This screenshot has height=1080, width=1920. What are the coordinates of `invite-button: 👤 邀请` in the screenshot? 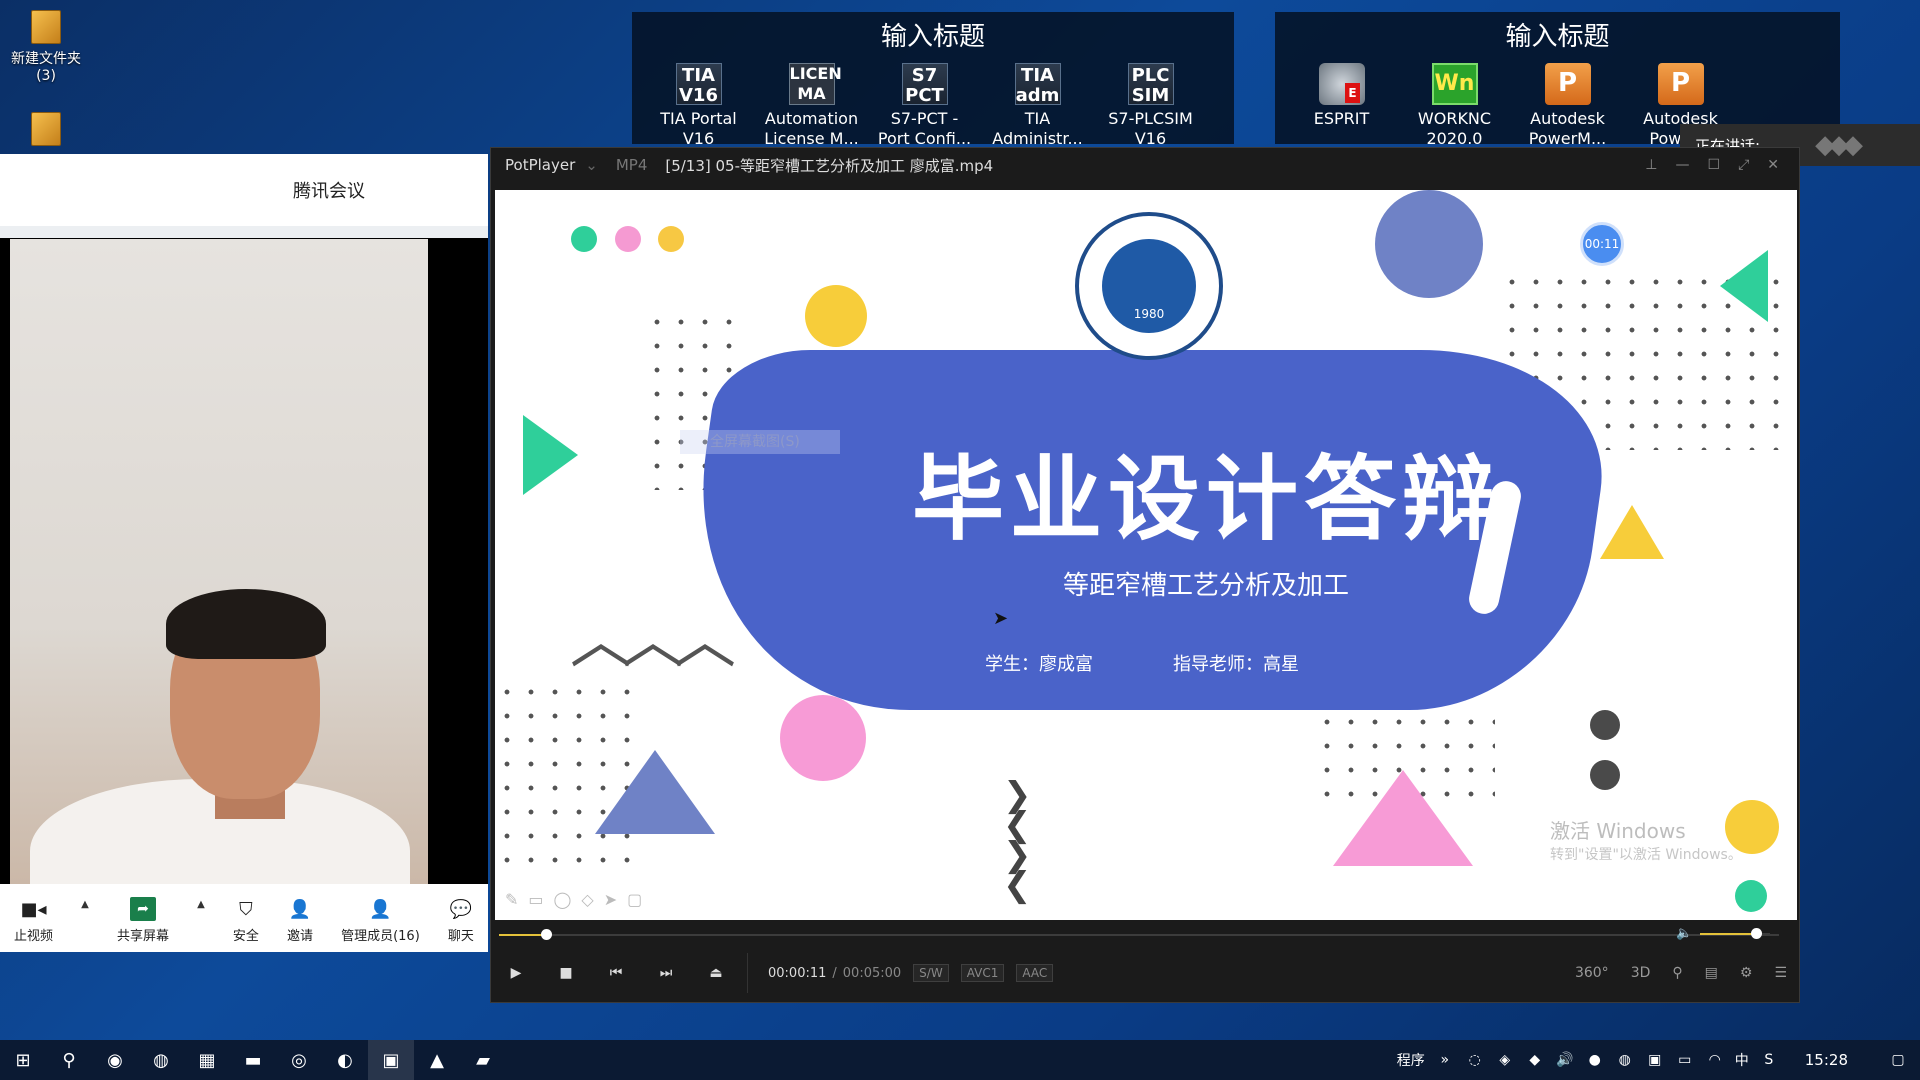 It's located at (299, 921).